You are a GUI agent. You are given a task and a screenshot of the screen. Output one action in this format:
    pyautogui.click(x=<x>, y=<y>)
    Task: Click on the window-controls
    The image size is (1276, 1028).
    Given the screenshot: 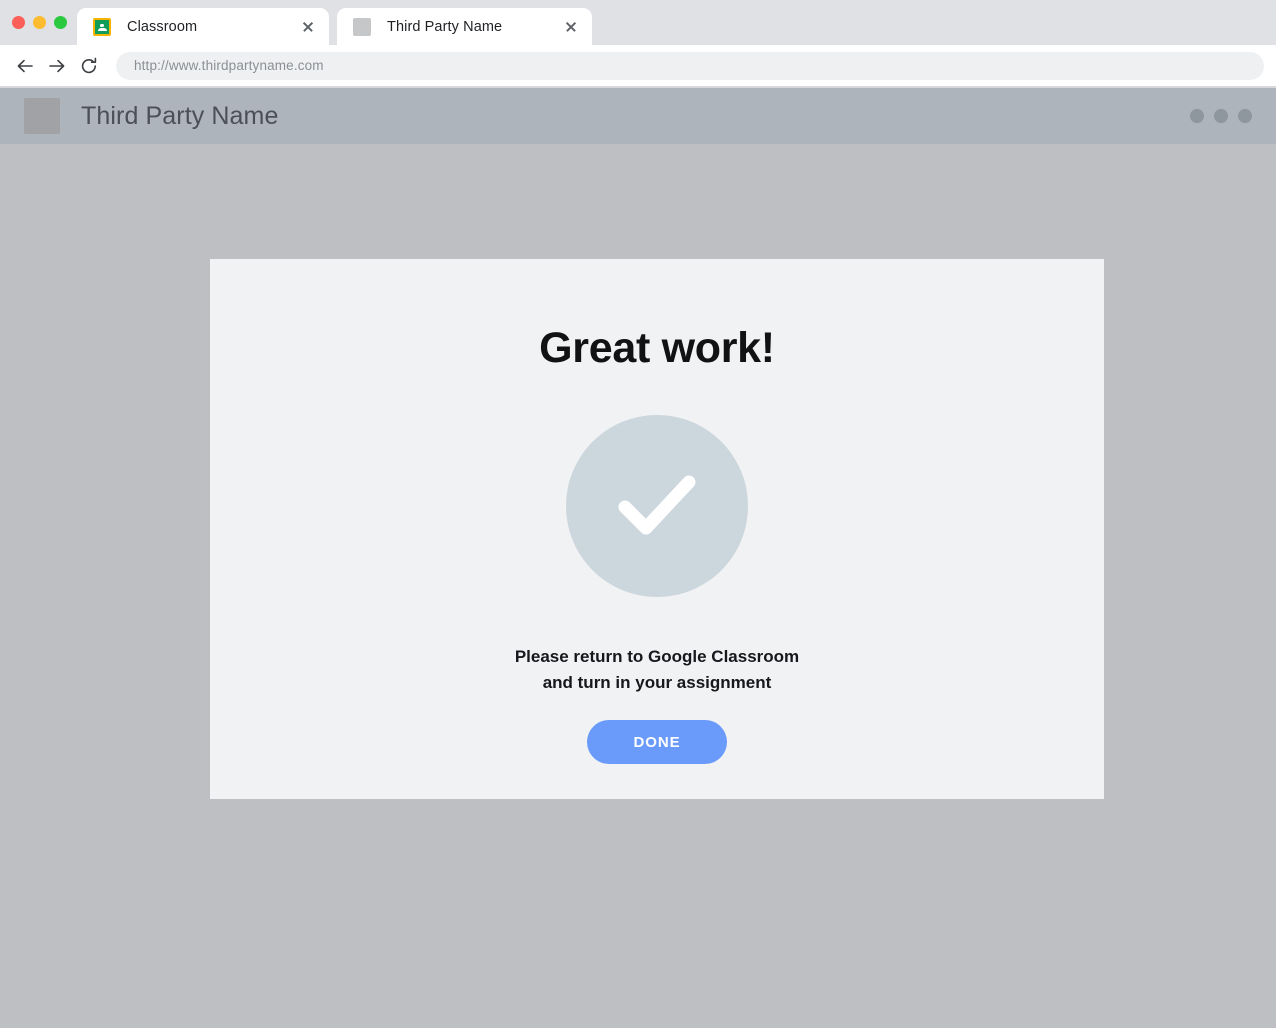 What is the action you would take?
    pyautogui.click(x=42, y=22)
    